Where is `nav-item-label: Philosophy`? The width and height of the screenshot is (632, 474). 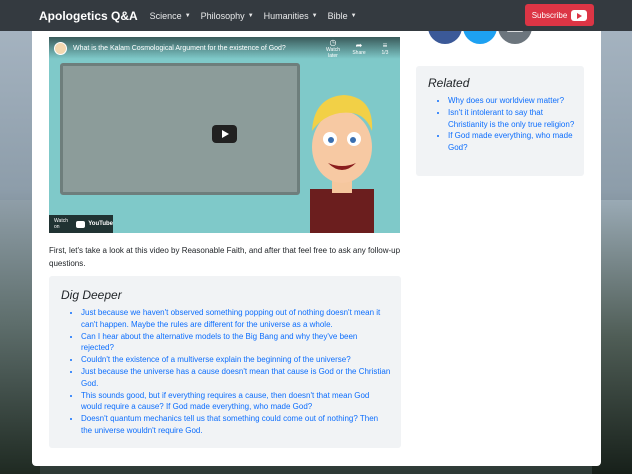
nav-item-label: Philosophy is located at coordinates (222, 15).